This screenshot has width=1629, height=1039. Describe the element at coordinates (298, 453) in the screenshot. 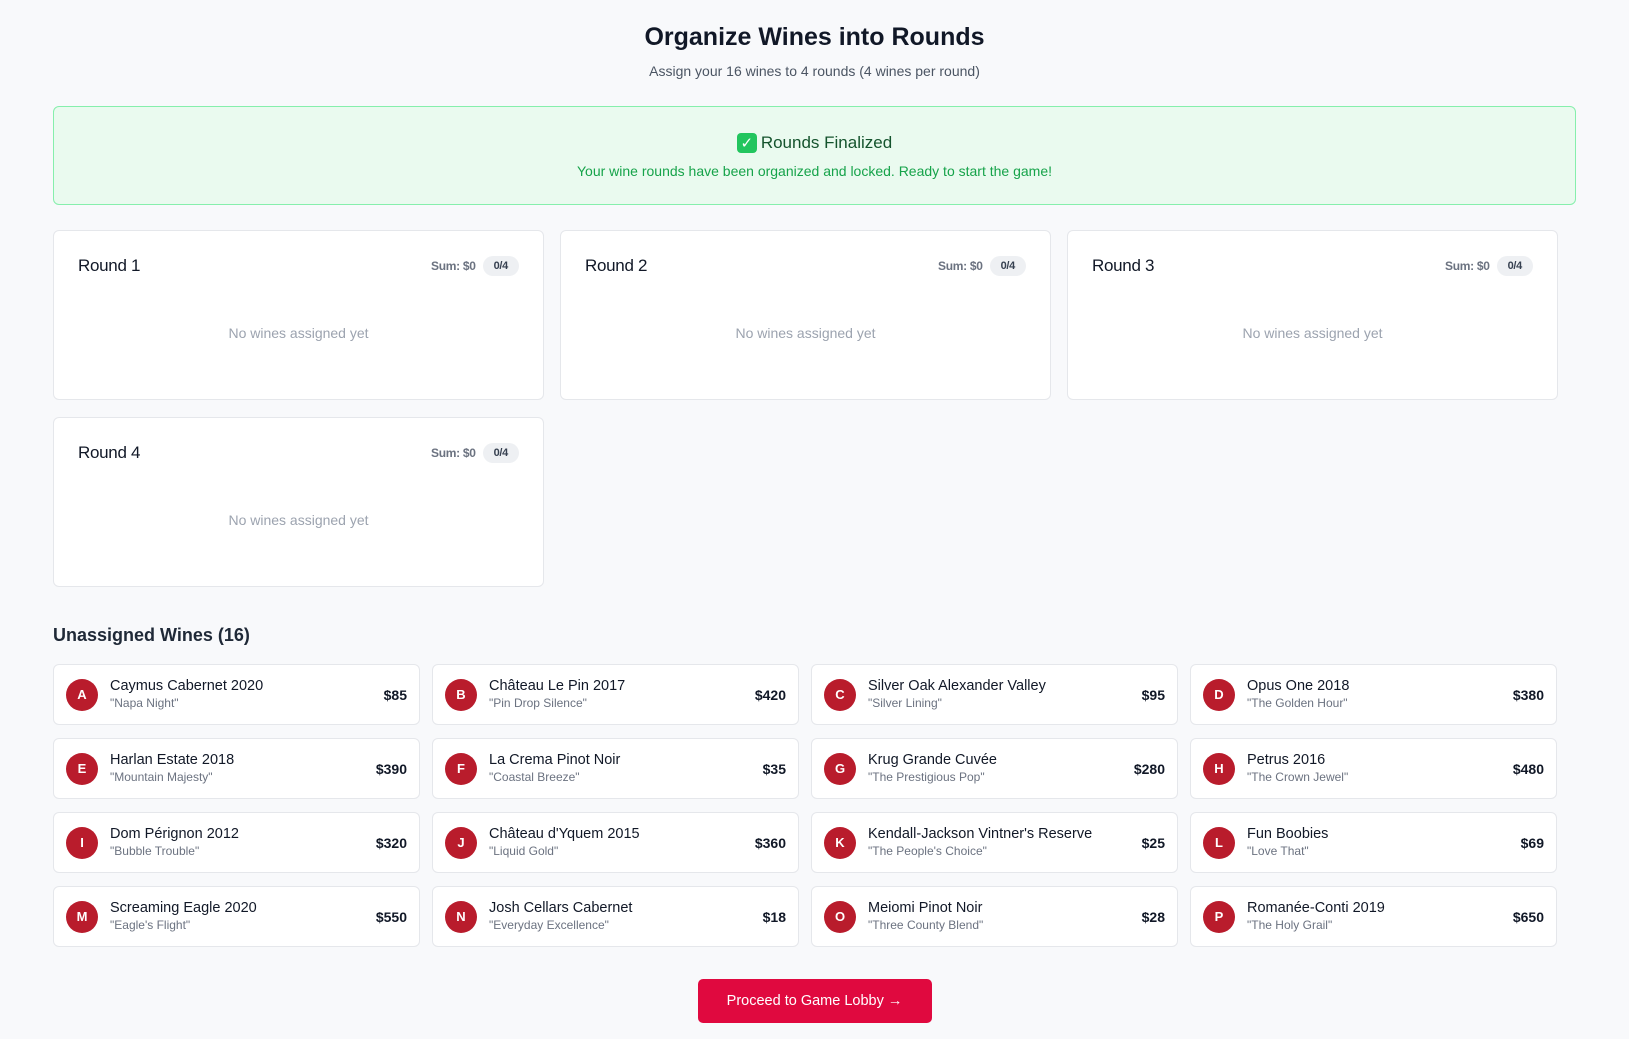

I see `round-header: Round 4 Sum: $0 0/4` at that location.